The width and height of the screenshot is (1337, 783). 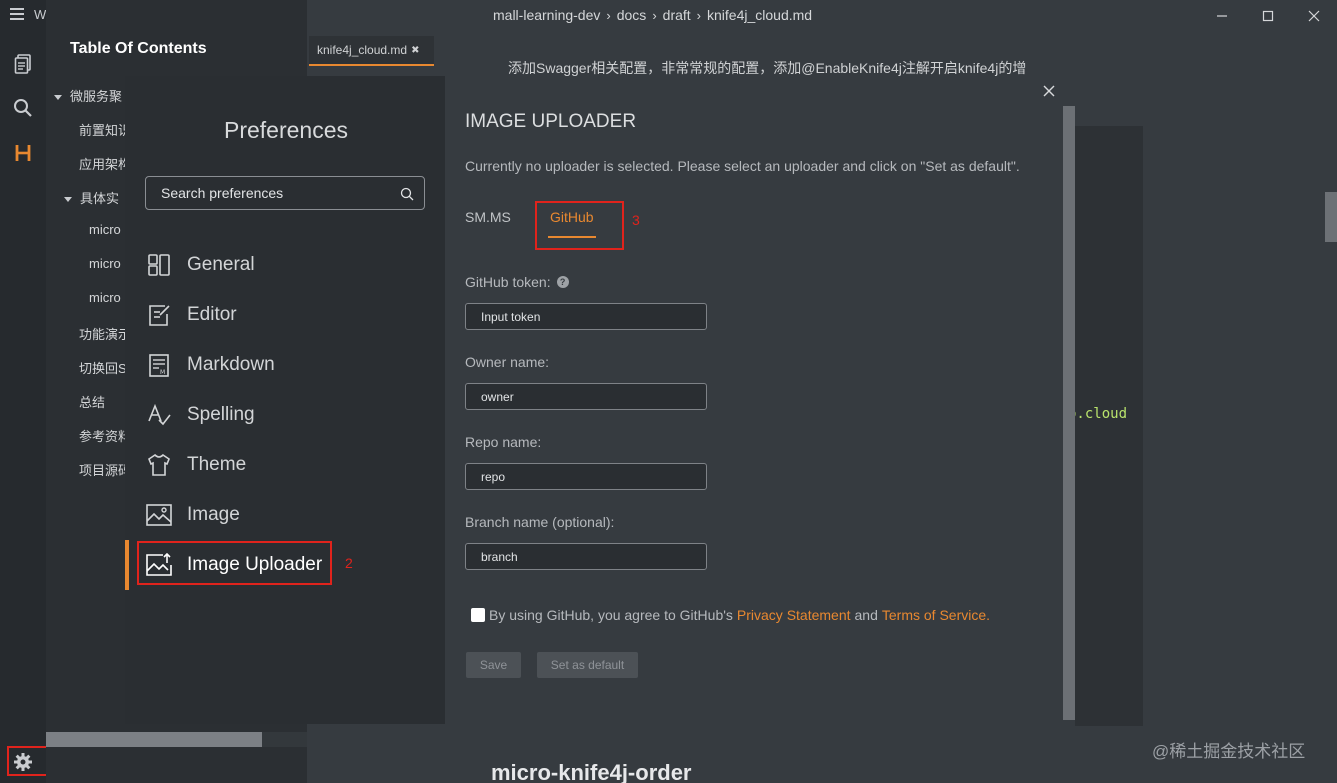 What do you see at coordinates (1098, 414) in the screenshot?
I see `code-fragment: o.cloud` at bounding box center [1098, 414].